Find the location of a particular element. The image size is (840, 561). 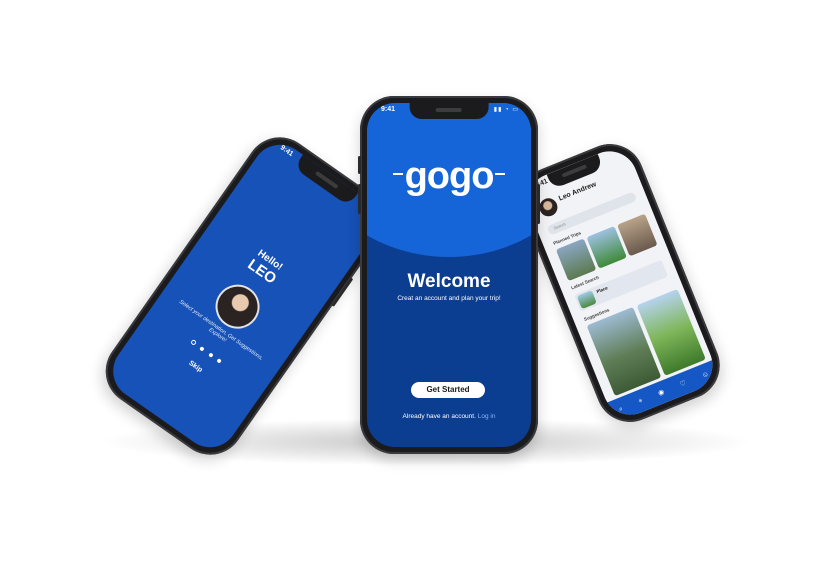

profile-icon: ☺ is located at coordinates (705, 374).